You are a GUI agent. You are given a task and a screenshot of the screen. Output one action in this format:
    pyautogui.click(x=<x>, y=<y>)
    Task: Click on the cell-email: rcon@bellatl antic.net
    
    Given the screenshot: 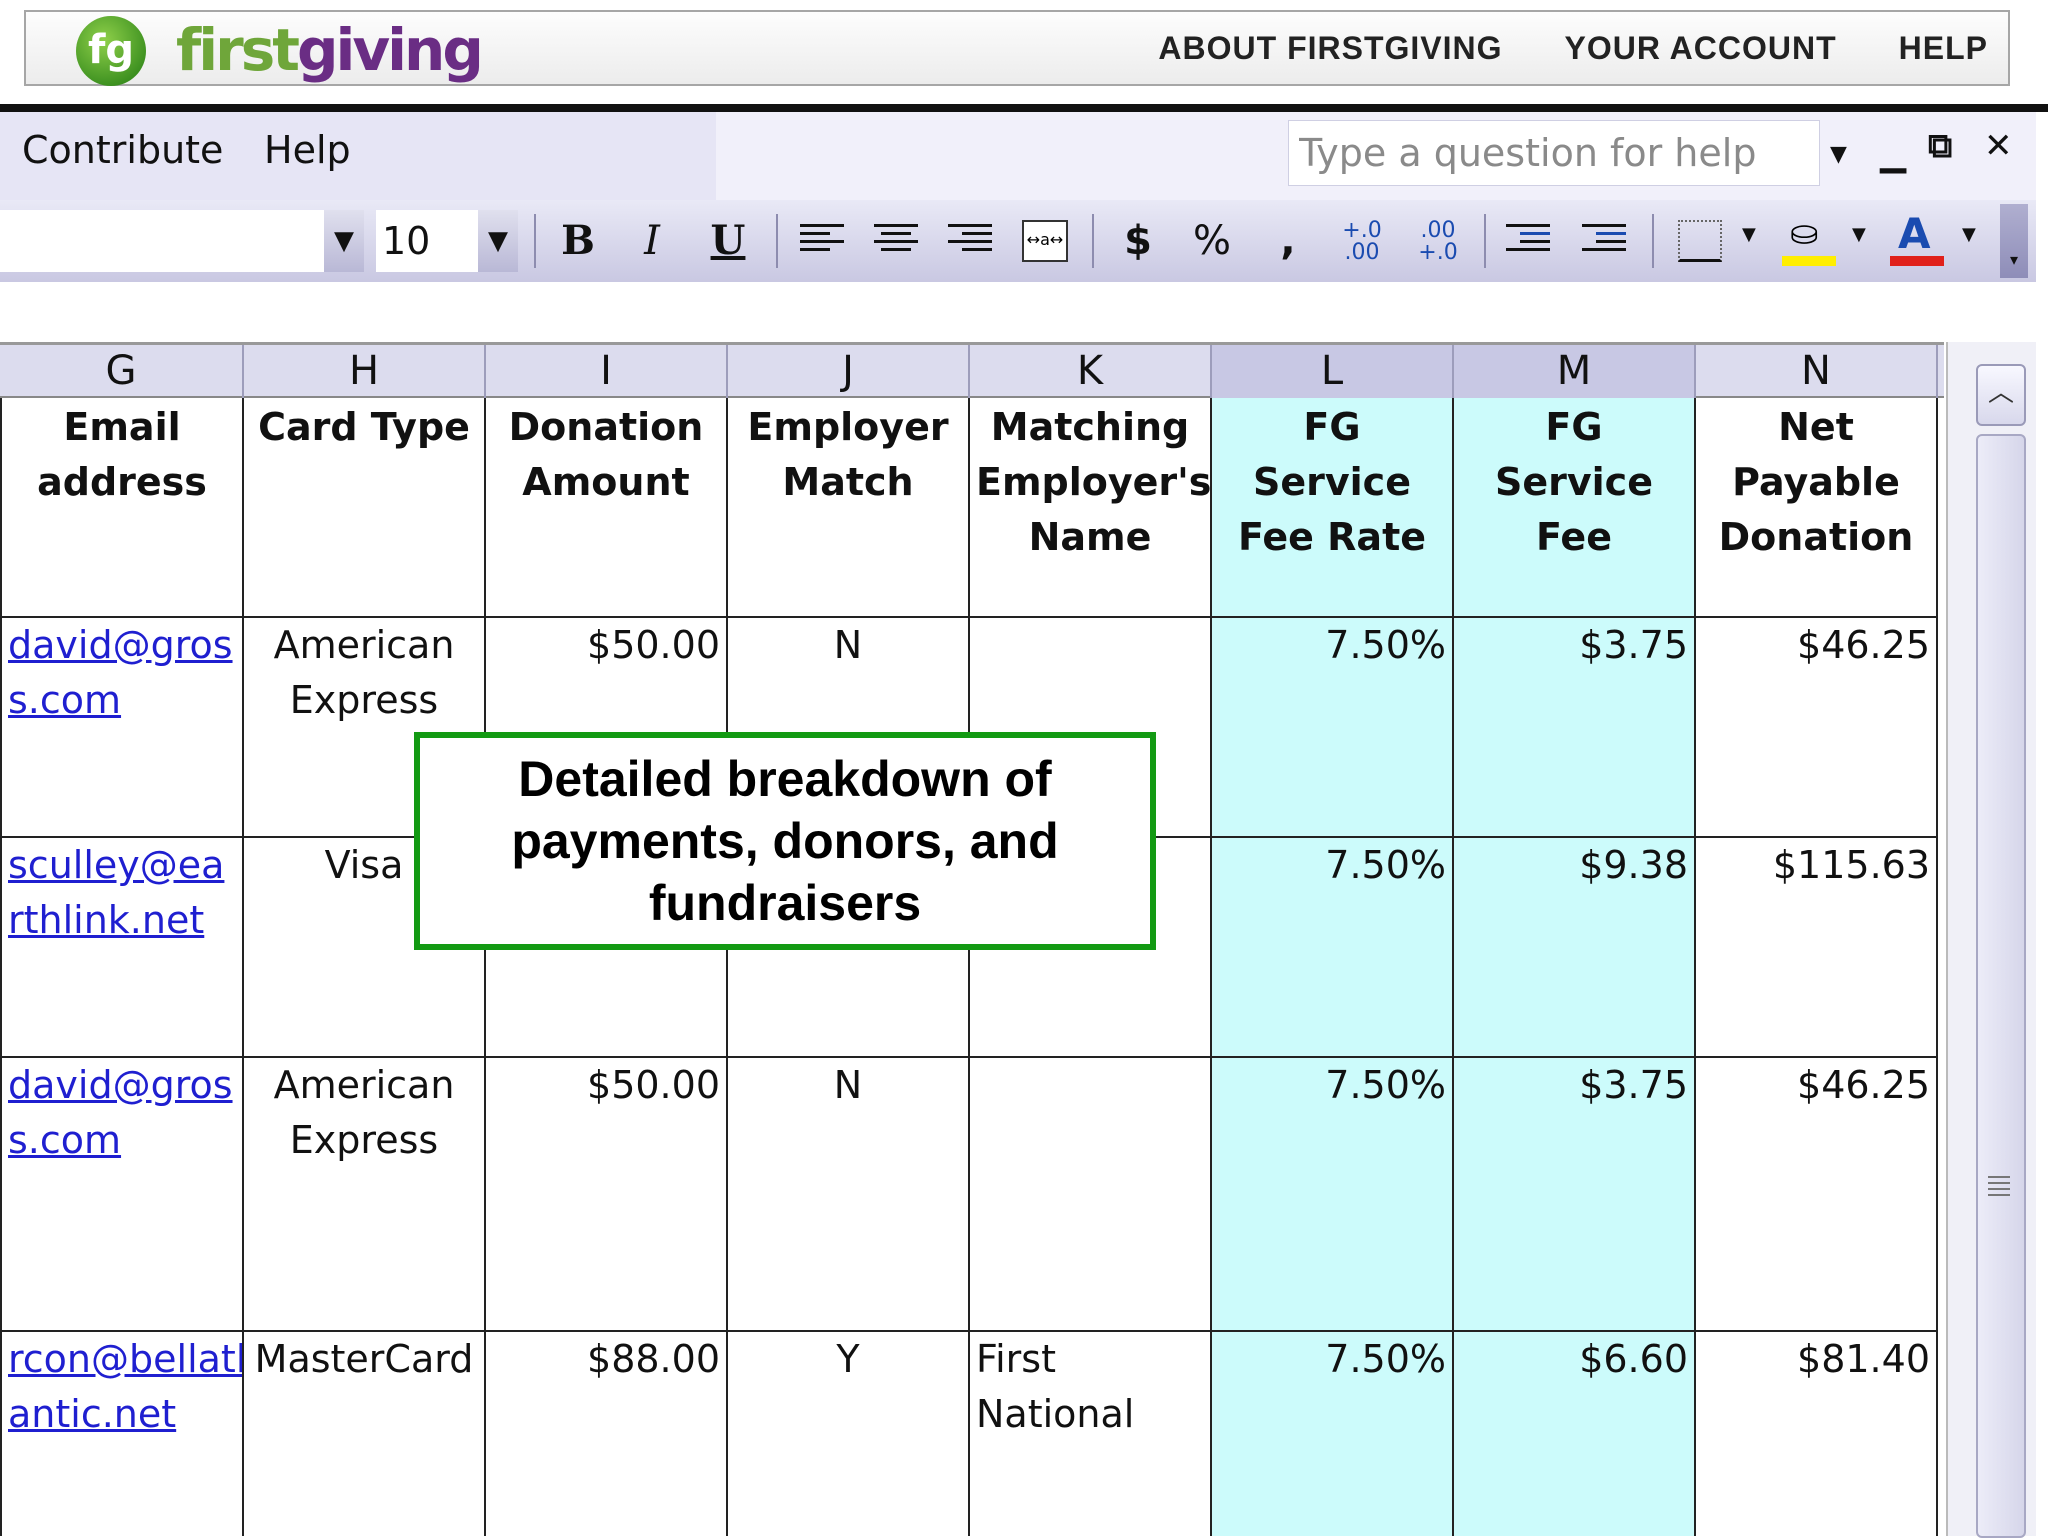 What is the action you would take?
    pyautogui.click(x=122, y=1434)
    